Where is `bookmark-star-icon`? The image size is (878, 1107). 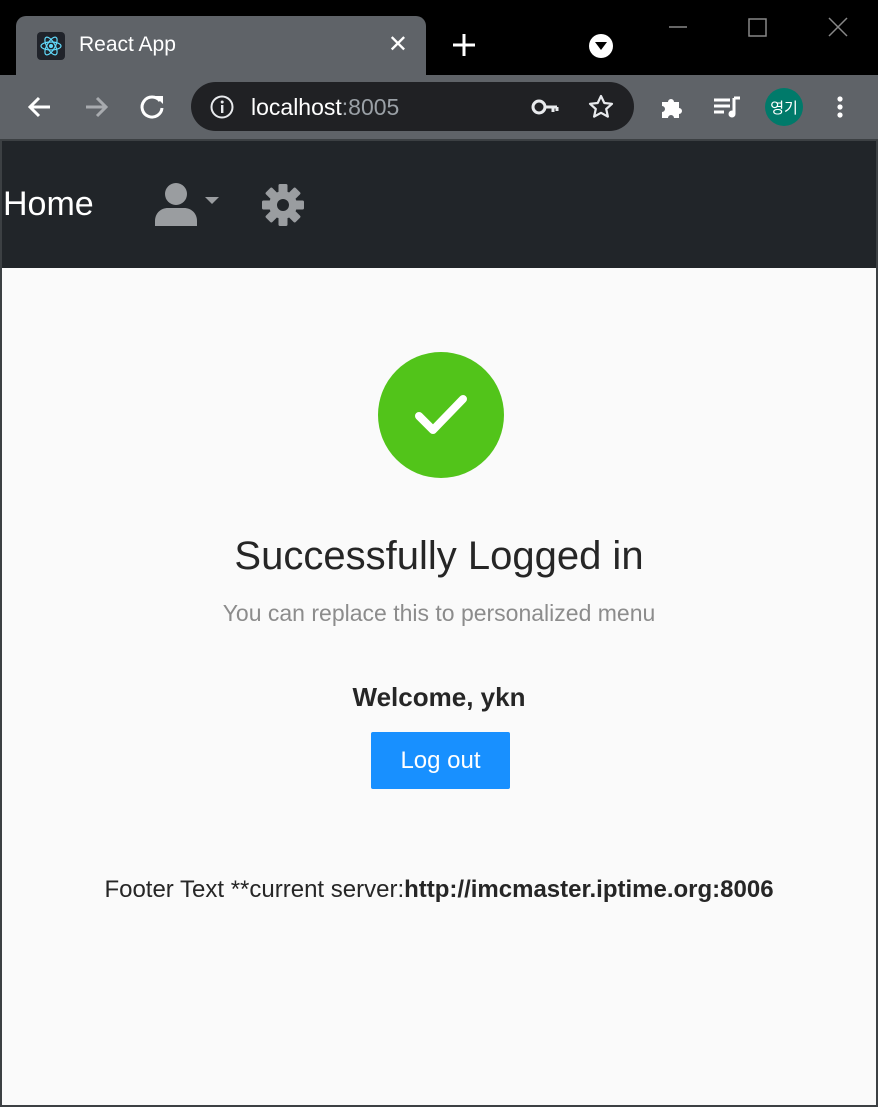
bookmark-star-icon is located at coordinates (601, 107).